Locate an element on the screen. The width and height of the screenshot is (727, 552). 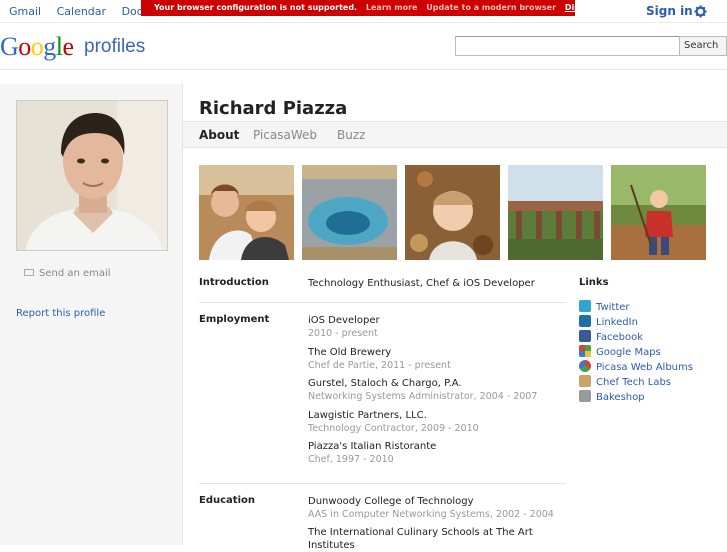
education-title-continued: Institutes is located at coordinates (331, 545).